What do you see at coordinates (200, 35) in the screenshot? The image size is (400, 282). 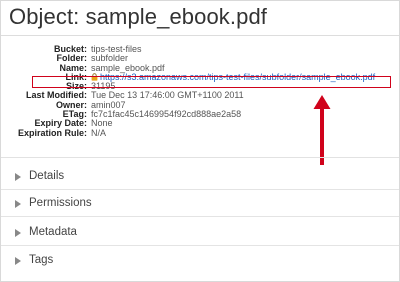 I see `title-divider` at bounding box center [200, 35].